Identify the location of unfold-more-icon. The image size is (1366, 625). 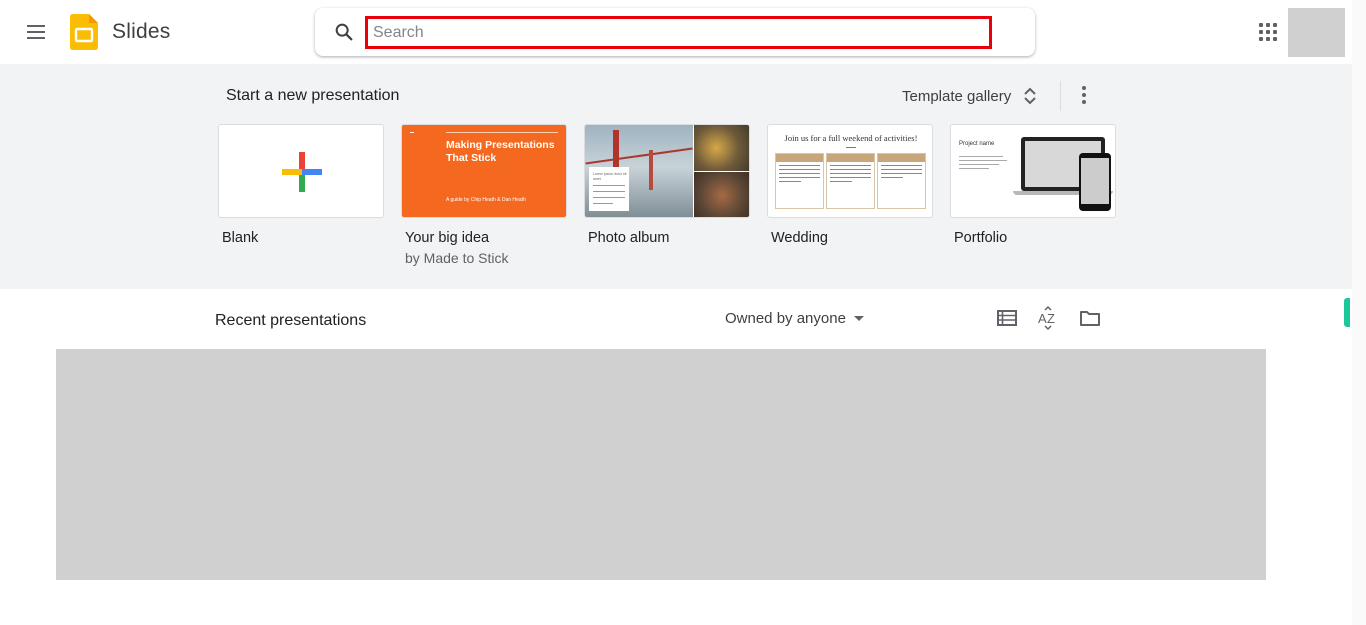
(1030, 96).